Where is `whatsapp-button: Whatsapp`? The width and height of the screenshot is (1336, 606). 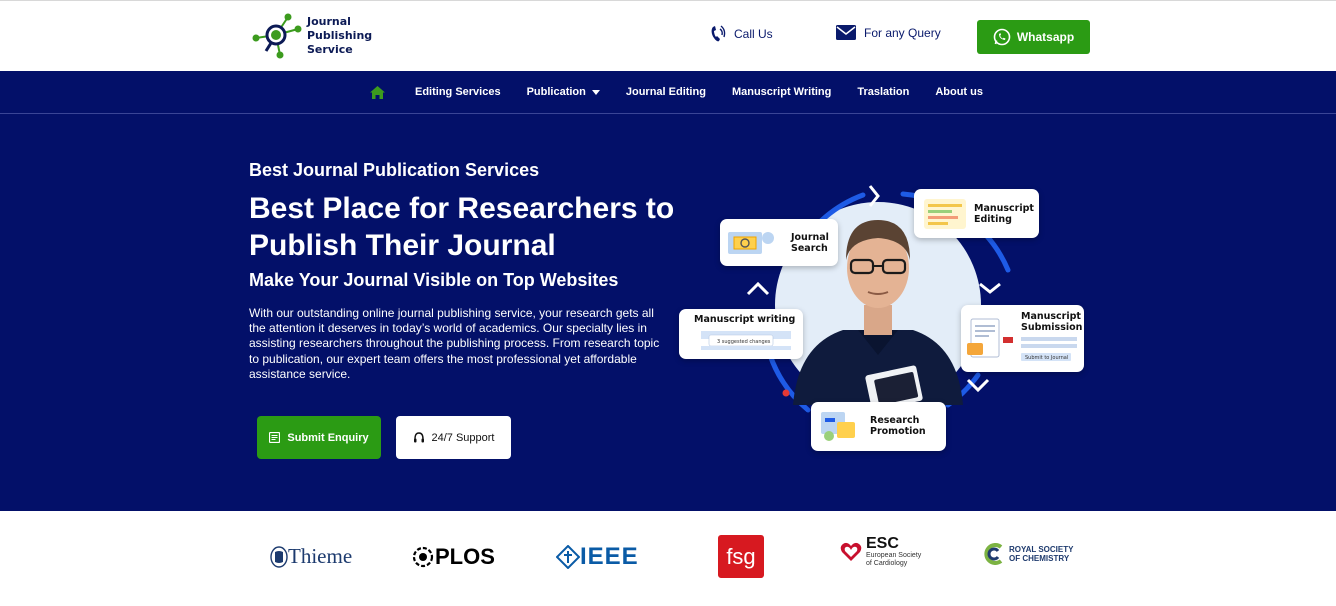
whatsapp-button: Whatsapp is located at coordinates (1033, 37).